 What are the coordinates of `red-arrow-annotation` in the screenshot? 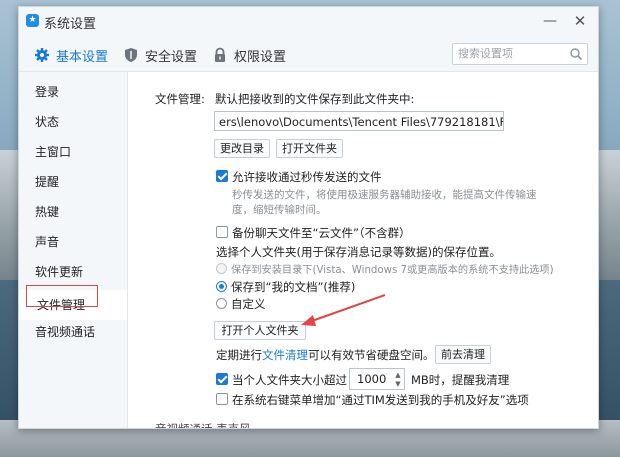 It's located at (343, 310).